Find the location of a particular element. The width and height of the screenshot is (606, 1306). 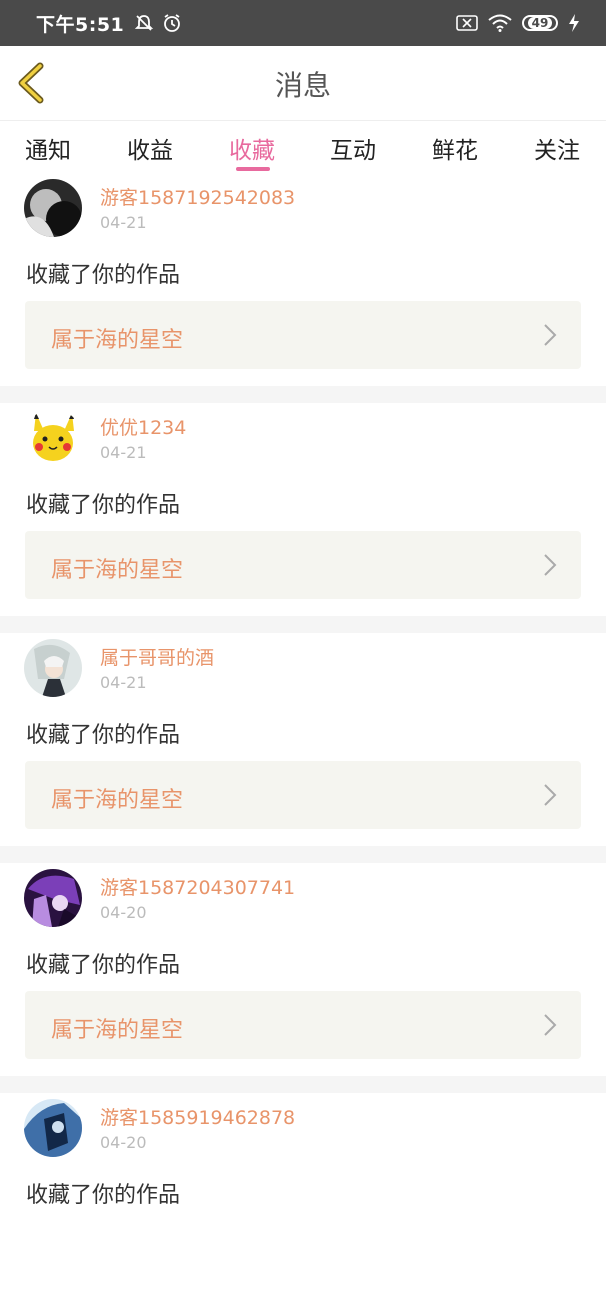

tab-flowers: 鲜花 is located at coordinates (455, 148).